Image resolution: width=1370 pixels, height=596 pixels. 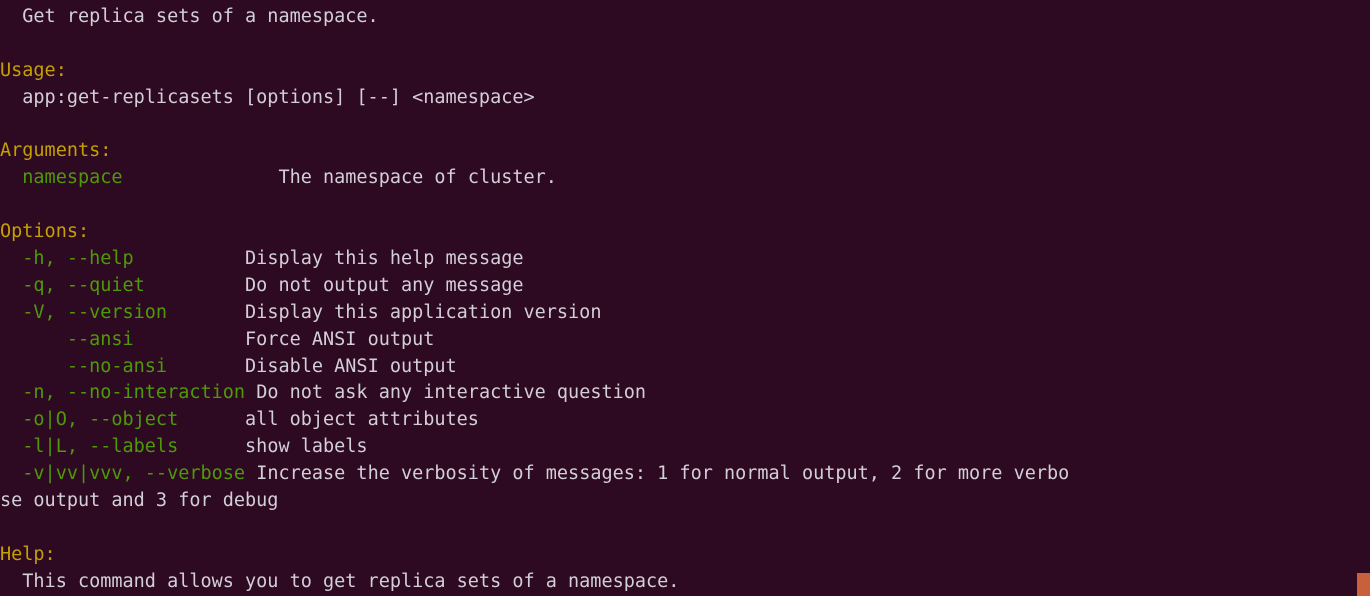 I want to click on option-flags: -l|L, --labels, so click(x=89, y=447).